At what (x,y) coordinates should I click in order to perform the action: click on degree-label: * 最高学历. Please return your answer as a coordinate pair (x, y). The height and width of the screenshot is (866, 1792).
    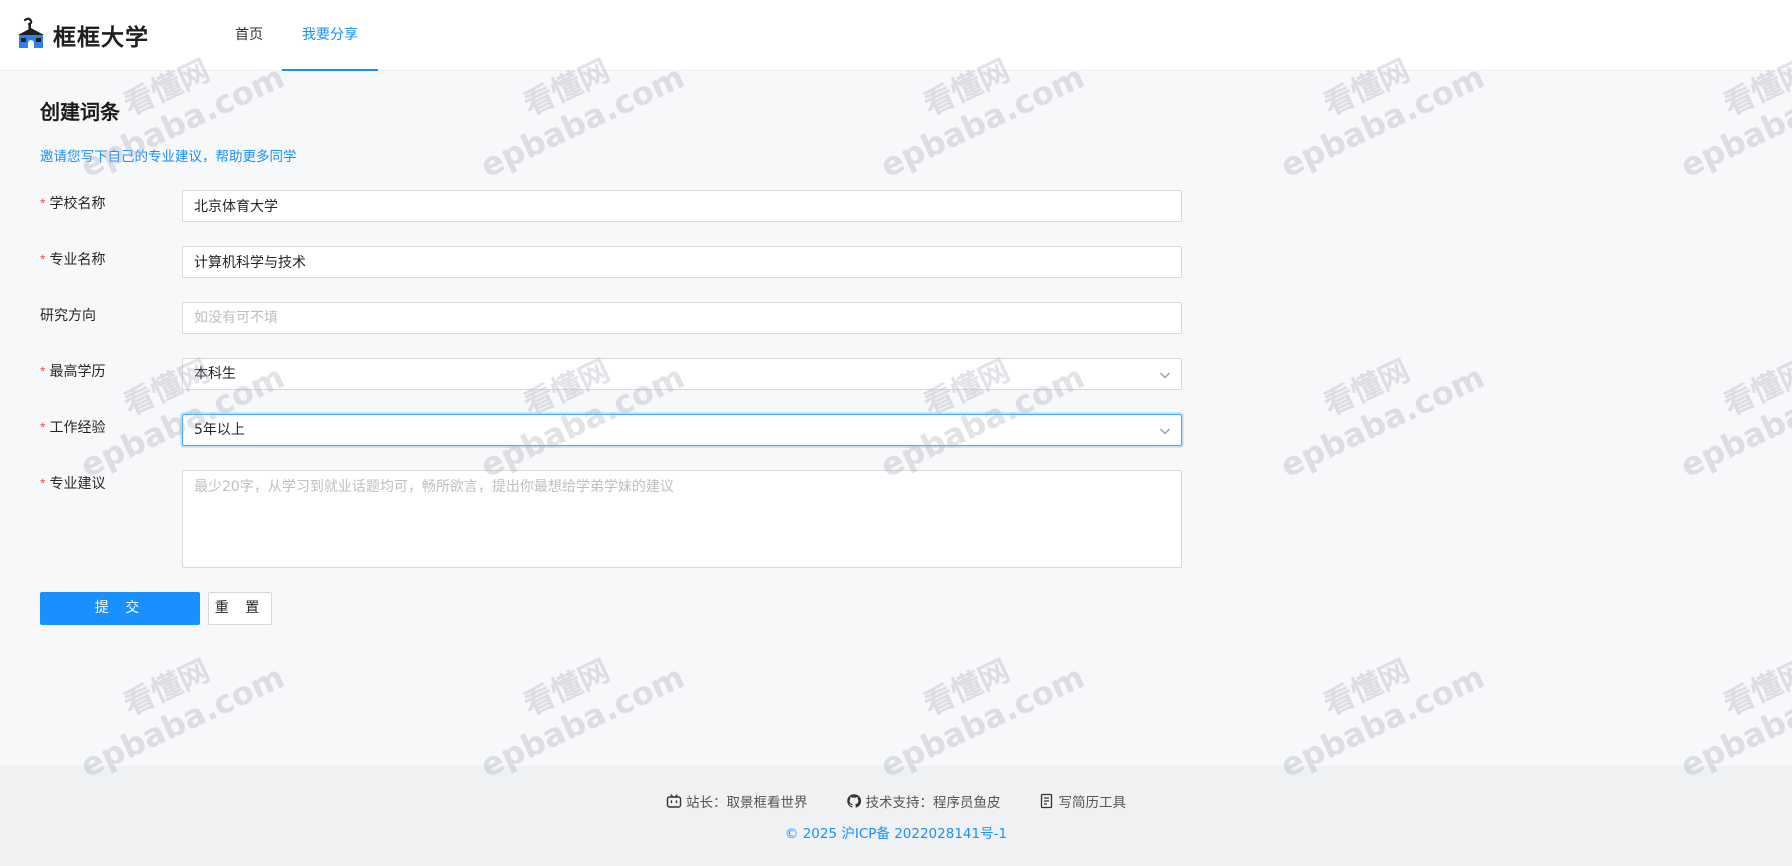
    Looking at the image, I should click on (73, 371).